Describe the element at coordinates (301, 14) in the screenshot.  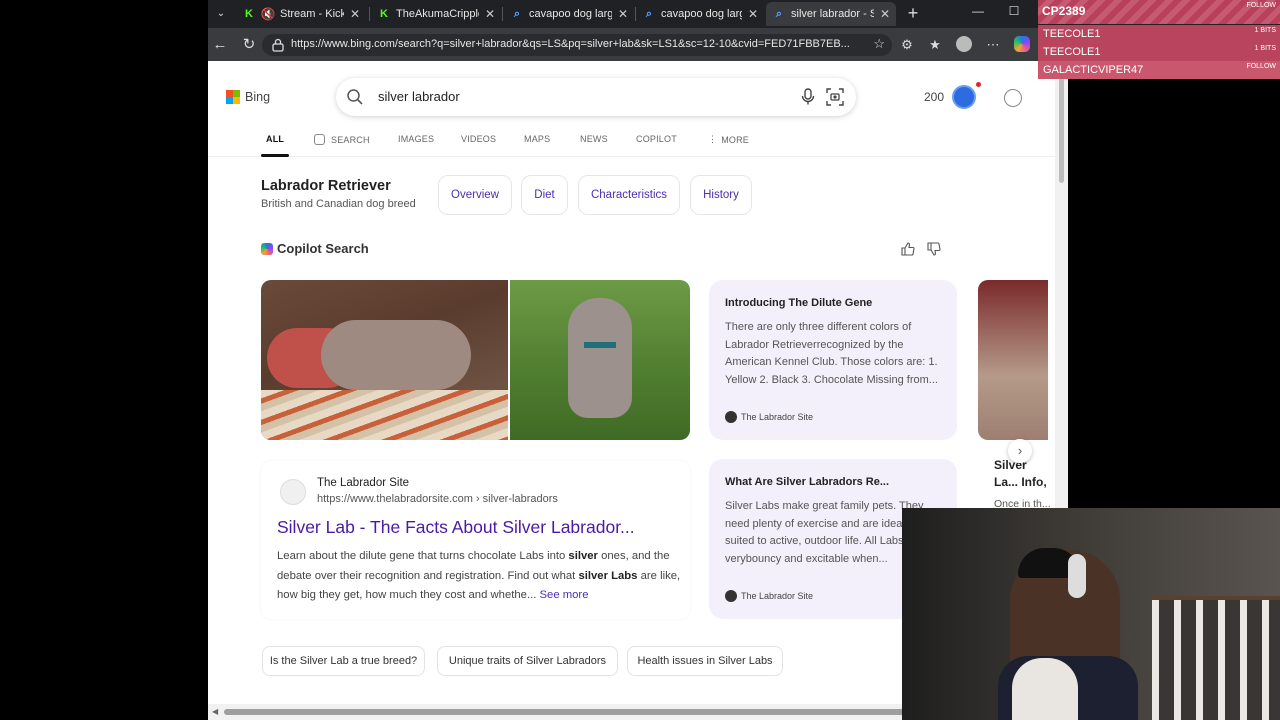
I see `tab-stream-kick: K 🔇 Stream - Kick Da ✕` at that location.